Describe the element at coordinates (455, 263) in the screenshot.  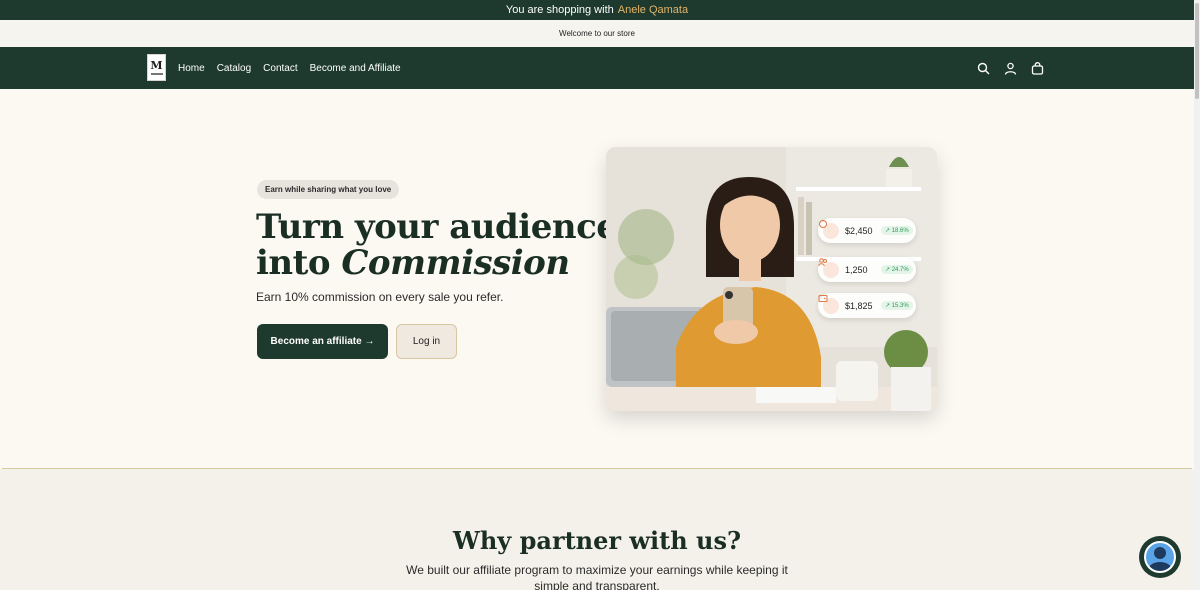
I see `headline-italic: Commission` at that location.